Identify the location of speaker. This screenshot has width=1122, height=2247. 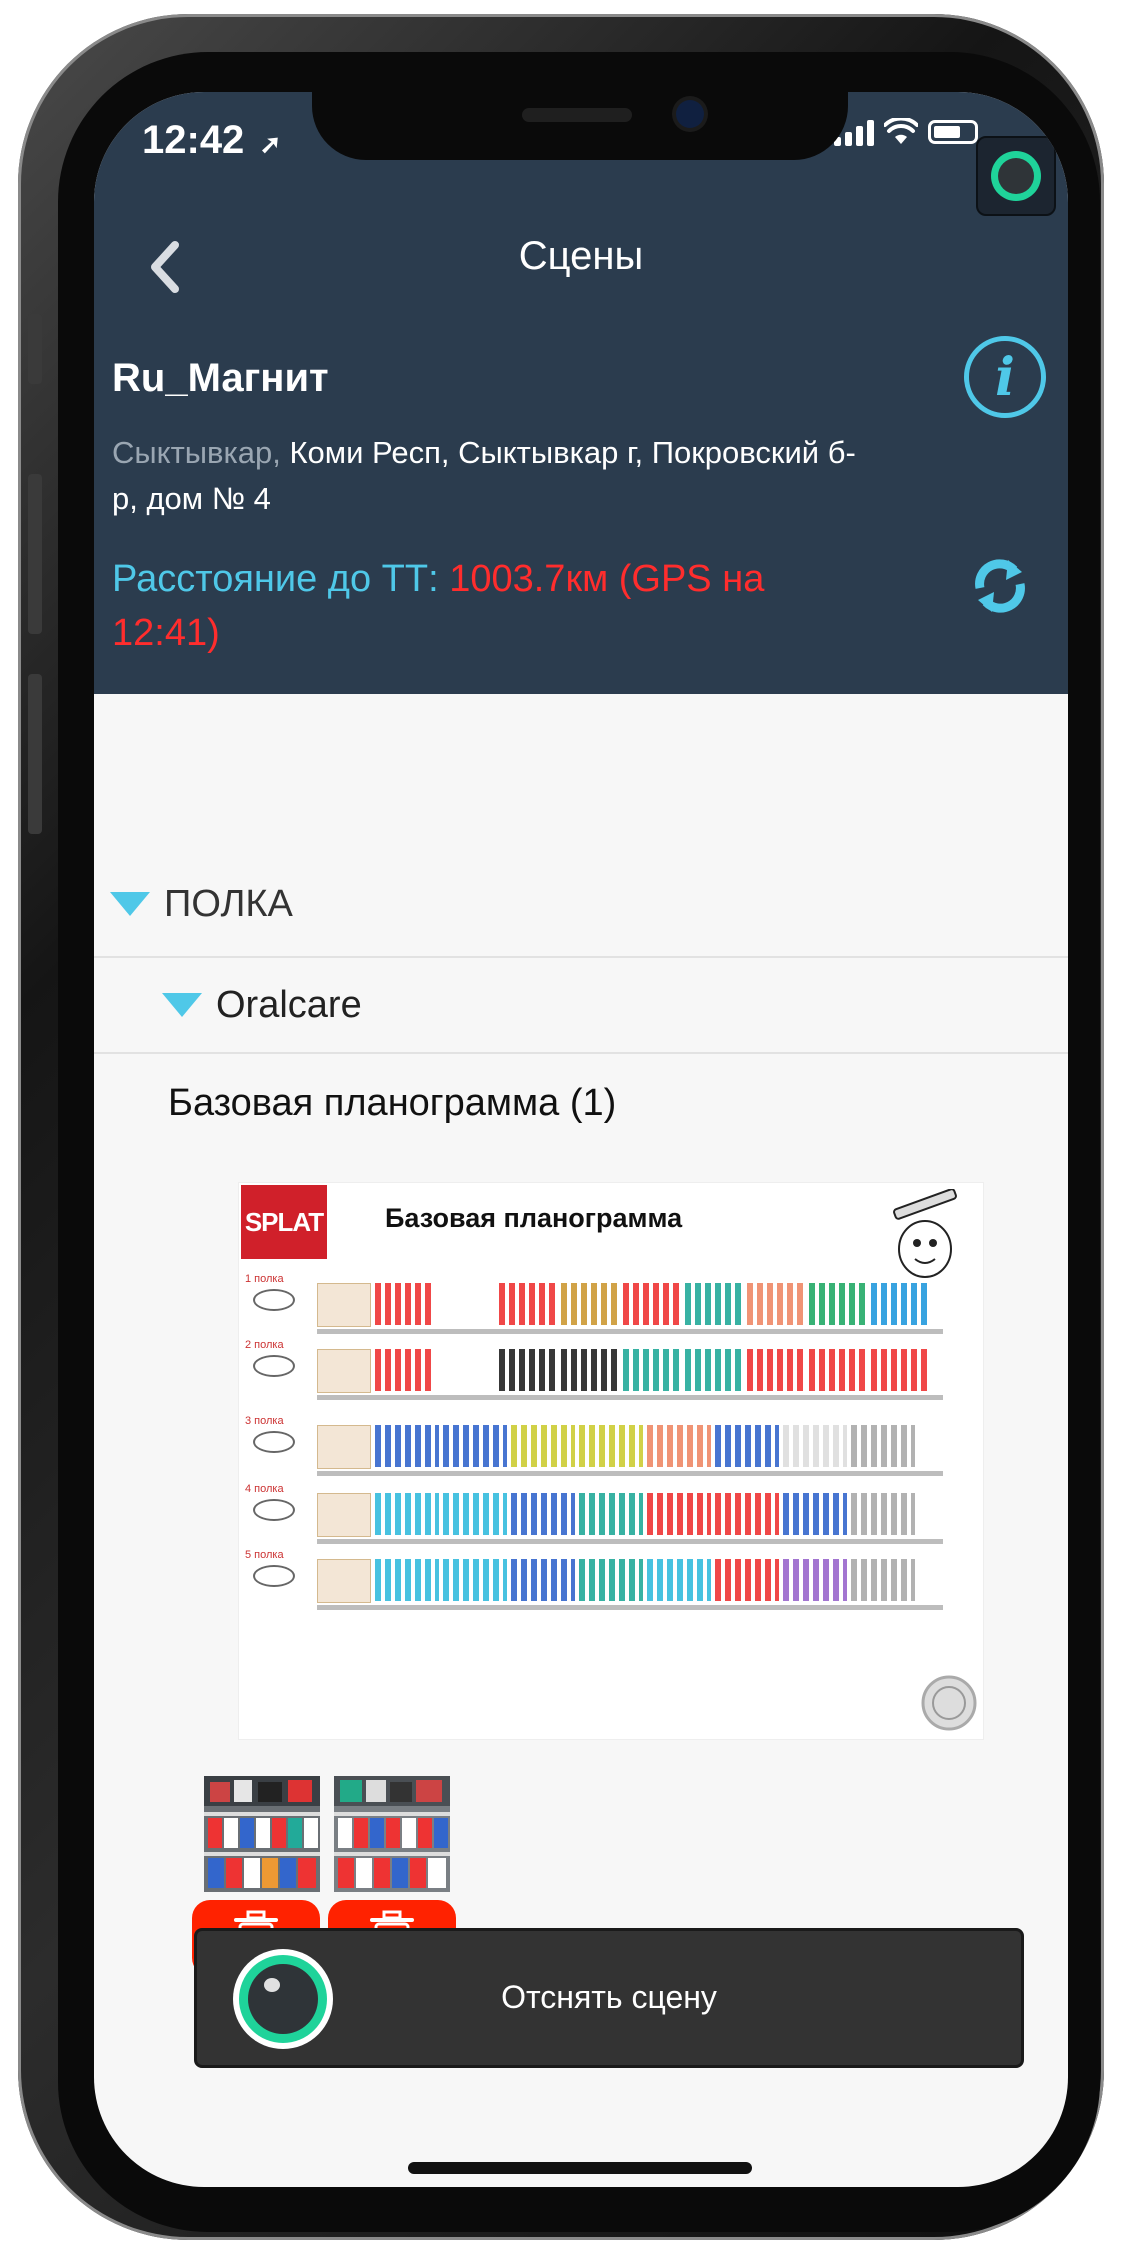
(577, 115).